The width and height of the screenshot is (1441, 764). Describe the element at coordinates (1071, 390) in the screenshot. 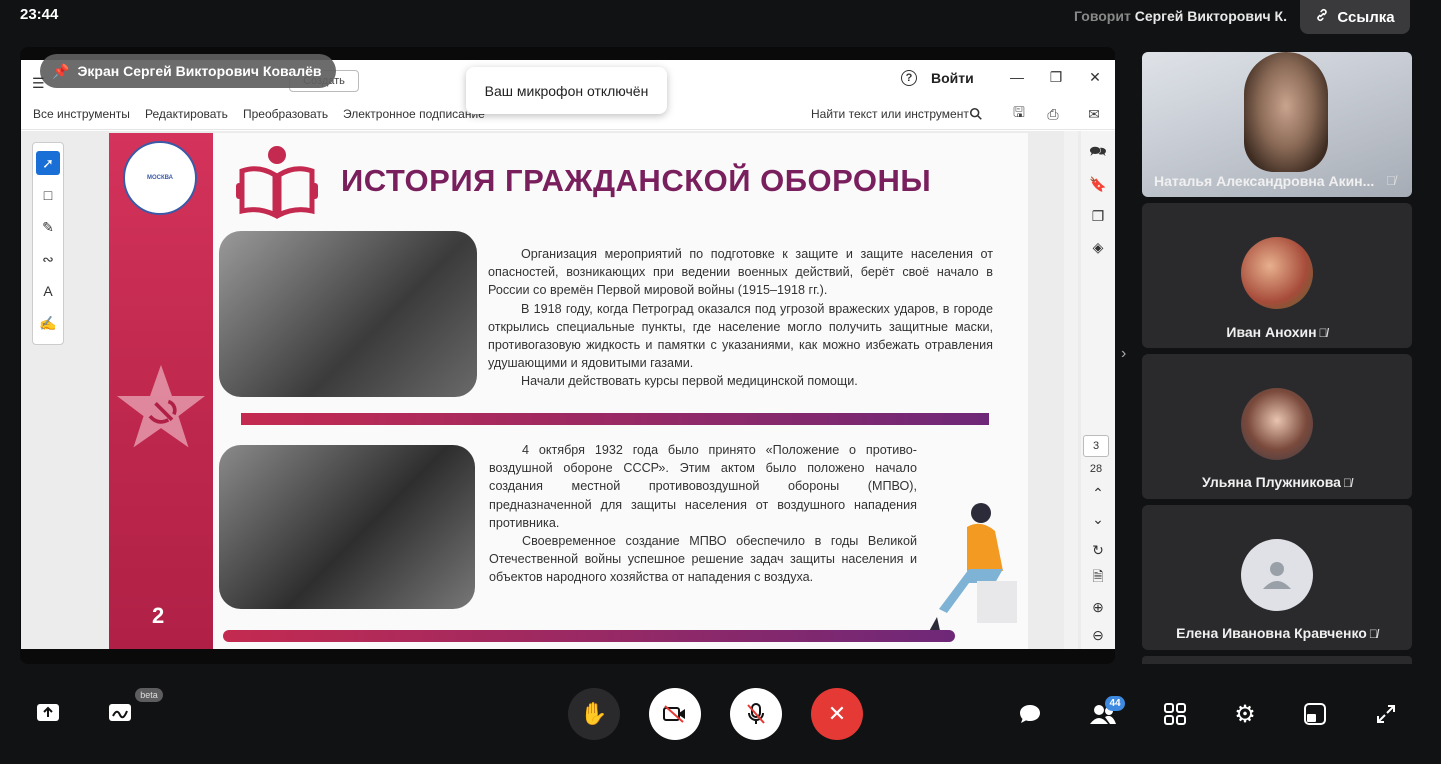

I see `vertical-scrollbar` at that location.